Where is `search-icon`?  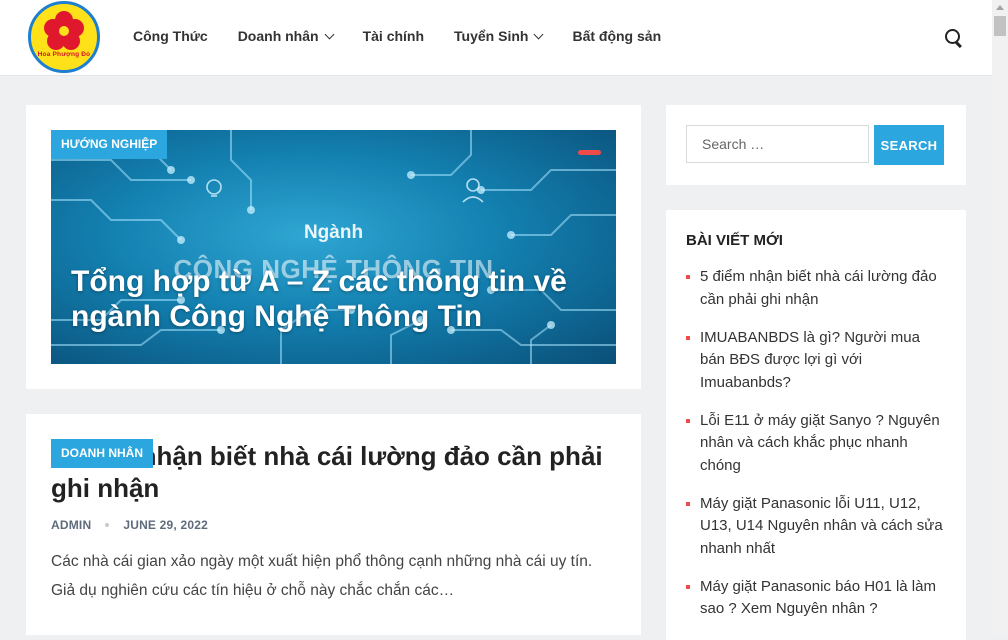 search-icon is located at coordinates (954, 38).